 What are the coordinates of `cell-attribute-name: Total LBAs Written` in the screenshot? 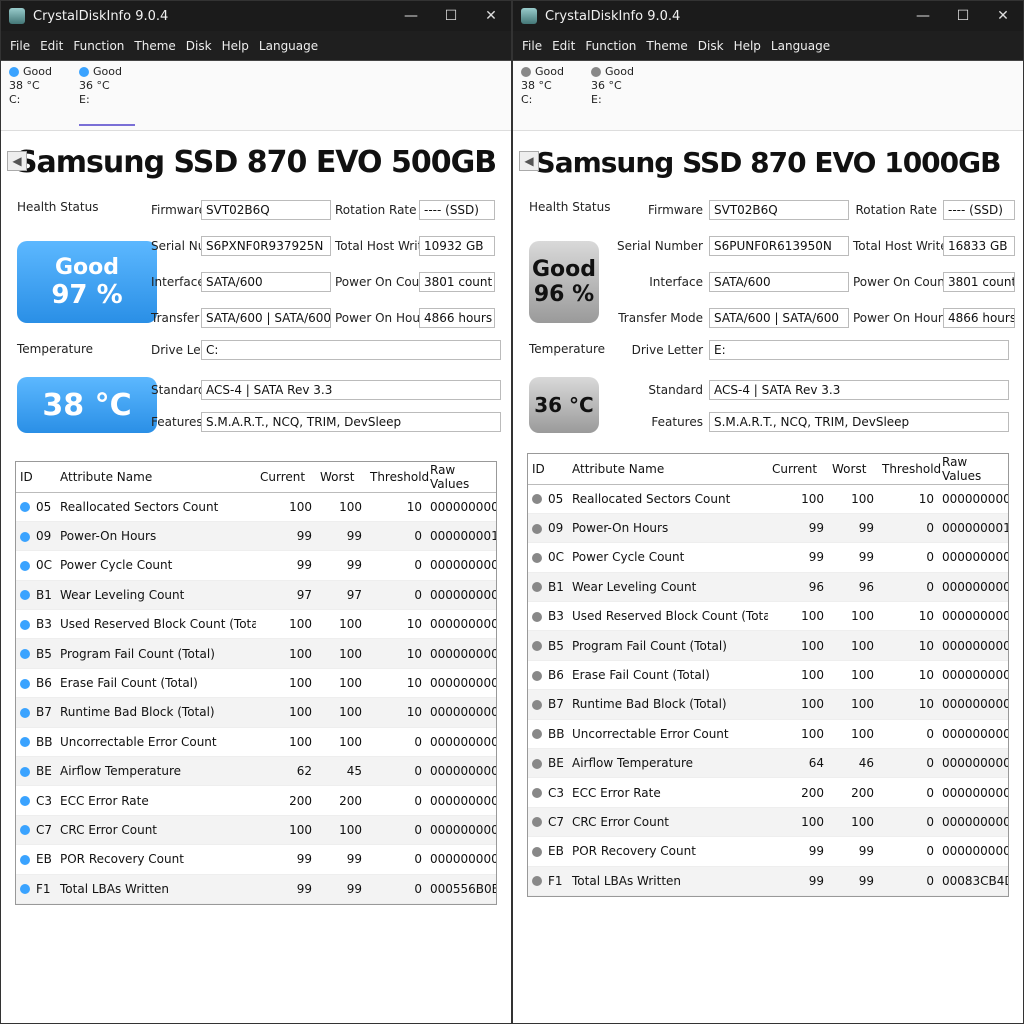 It's located at (668, 881).